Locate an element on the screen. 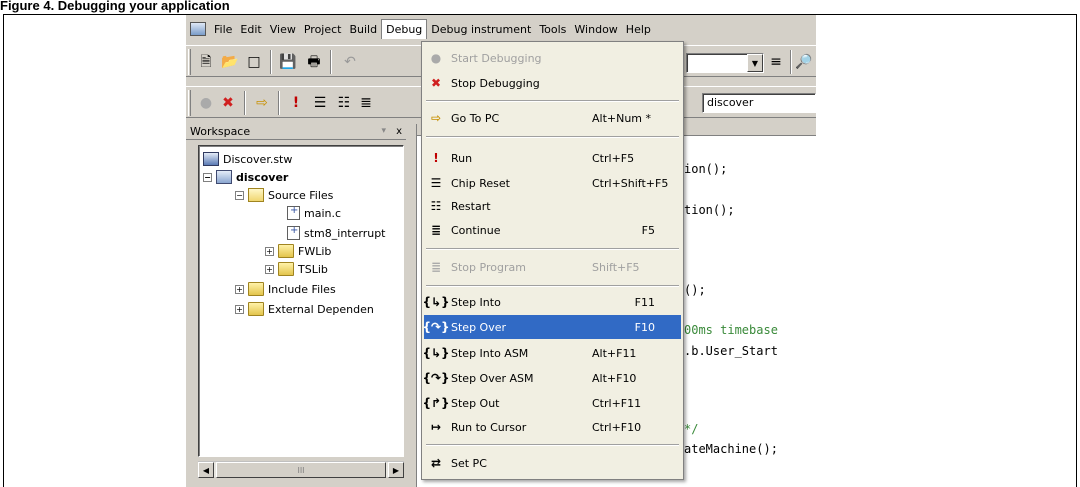 The height and width of the screenshot is (487, 1080). menu-help: Help is located at coordinates (638, 29).